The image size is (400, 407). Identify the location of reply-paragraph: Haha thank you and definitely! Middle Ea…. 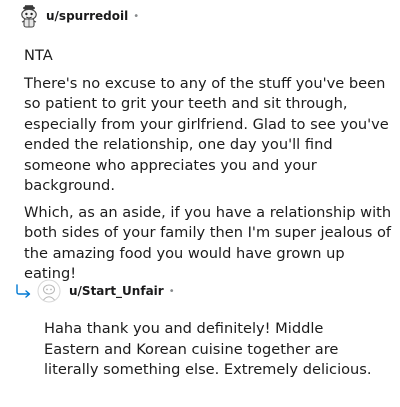
(208, 349).